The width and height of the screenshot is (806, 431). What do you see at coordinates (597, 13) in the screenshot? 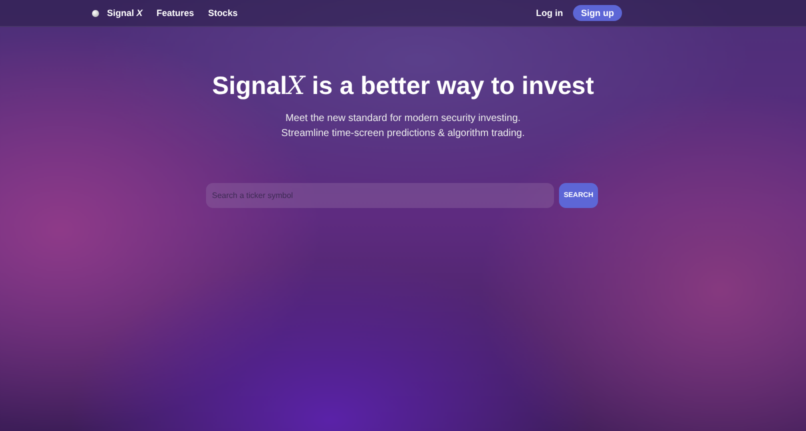
I see `signup-button: Sign up` at bounding box center [597, 13].